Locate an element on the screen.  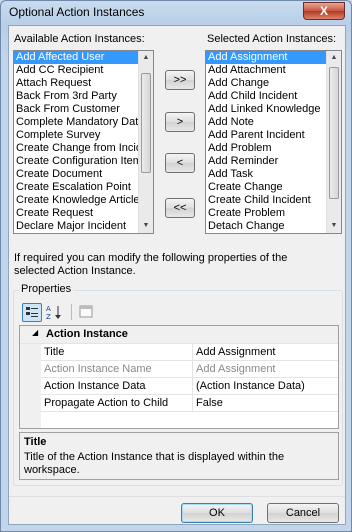
selected-list-item: Add Change is located at coordinates (273, 83).